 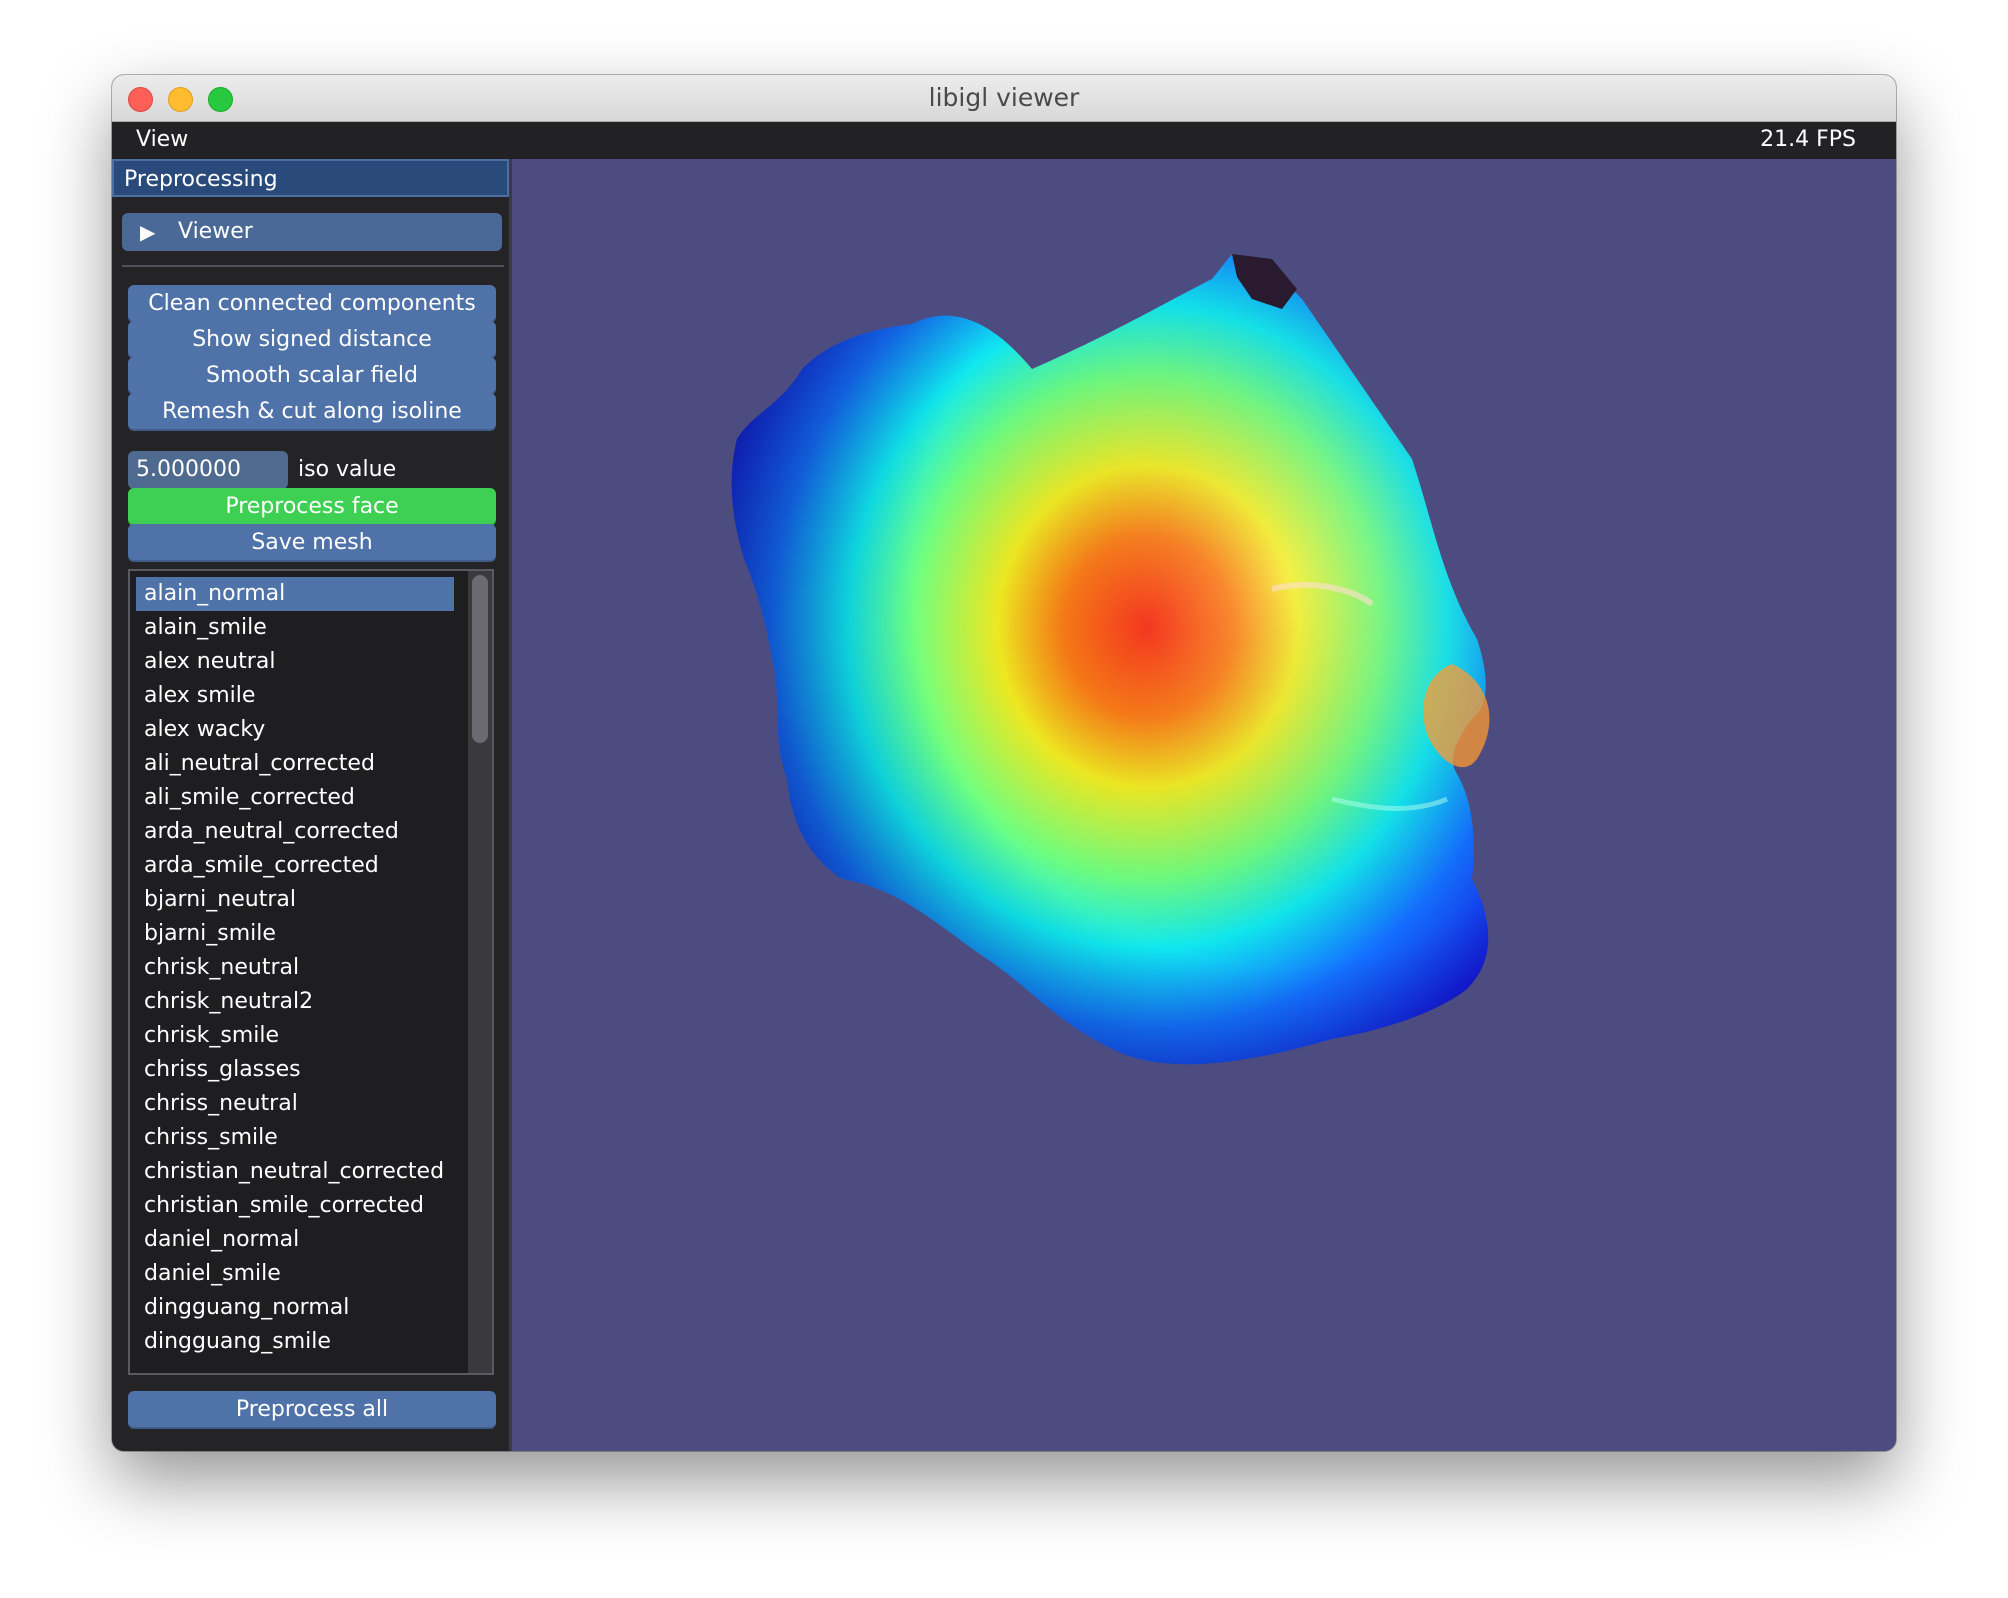 What do you see at coordinates (295, 1274) in the screenshot?
I see `file-list-item: daniel_smile` at bounding box center [295, 1274].